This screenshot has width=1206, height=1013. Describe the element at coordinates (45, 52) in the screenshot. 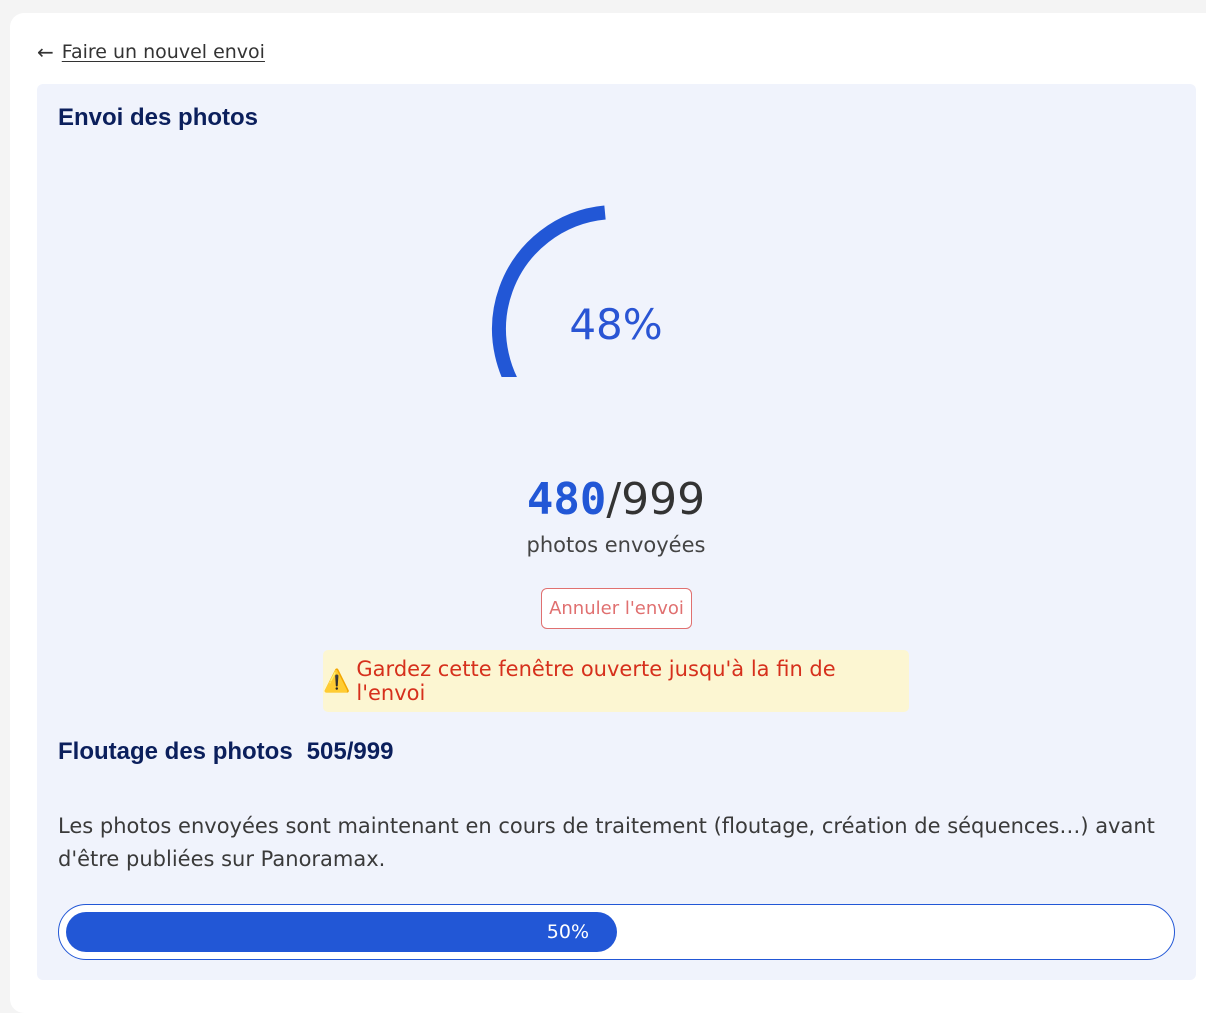

I see `arrow-left-icon: ←` at that location.